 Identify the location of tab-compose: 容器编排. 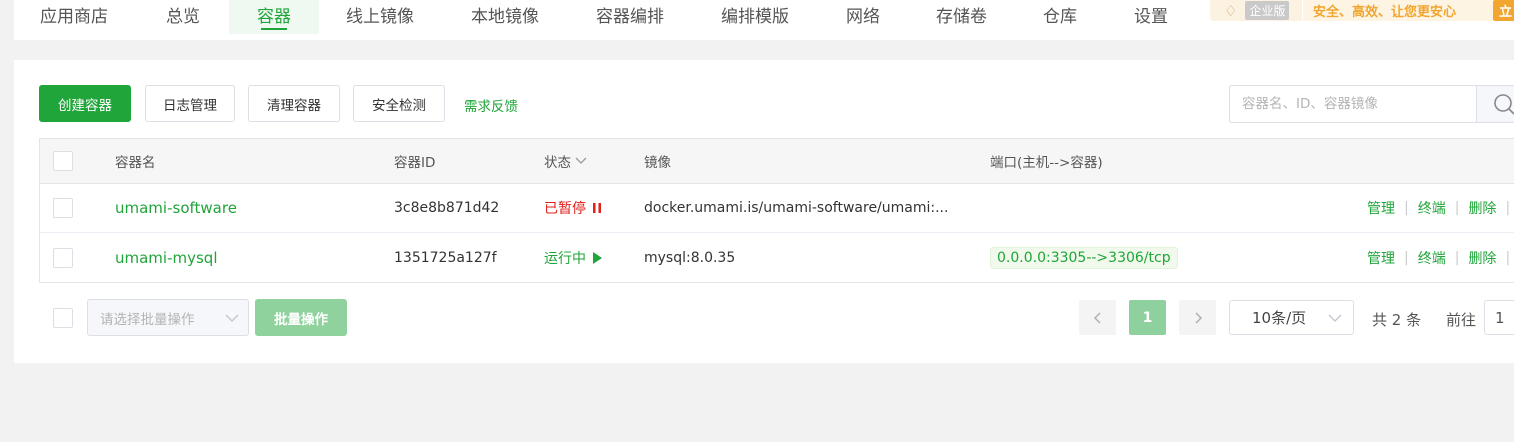
(630, 17).